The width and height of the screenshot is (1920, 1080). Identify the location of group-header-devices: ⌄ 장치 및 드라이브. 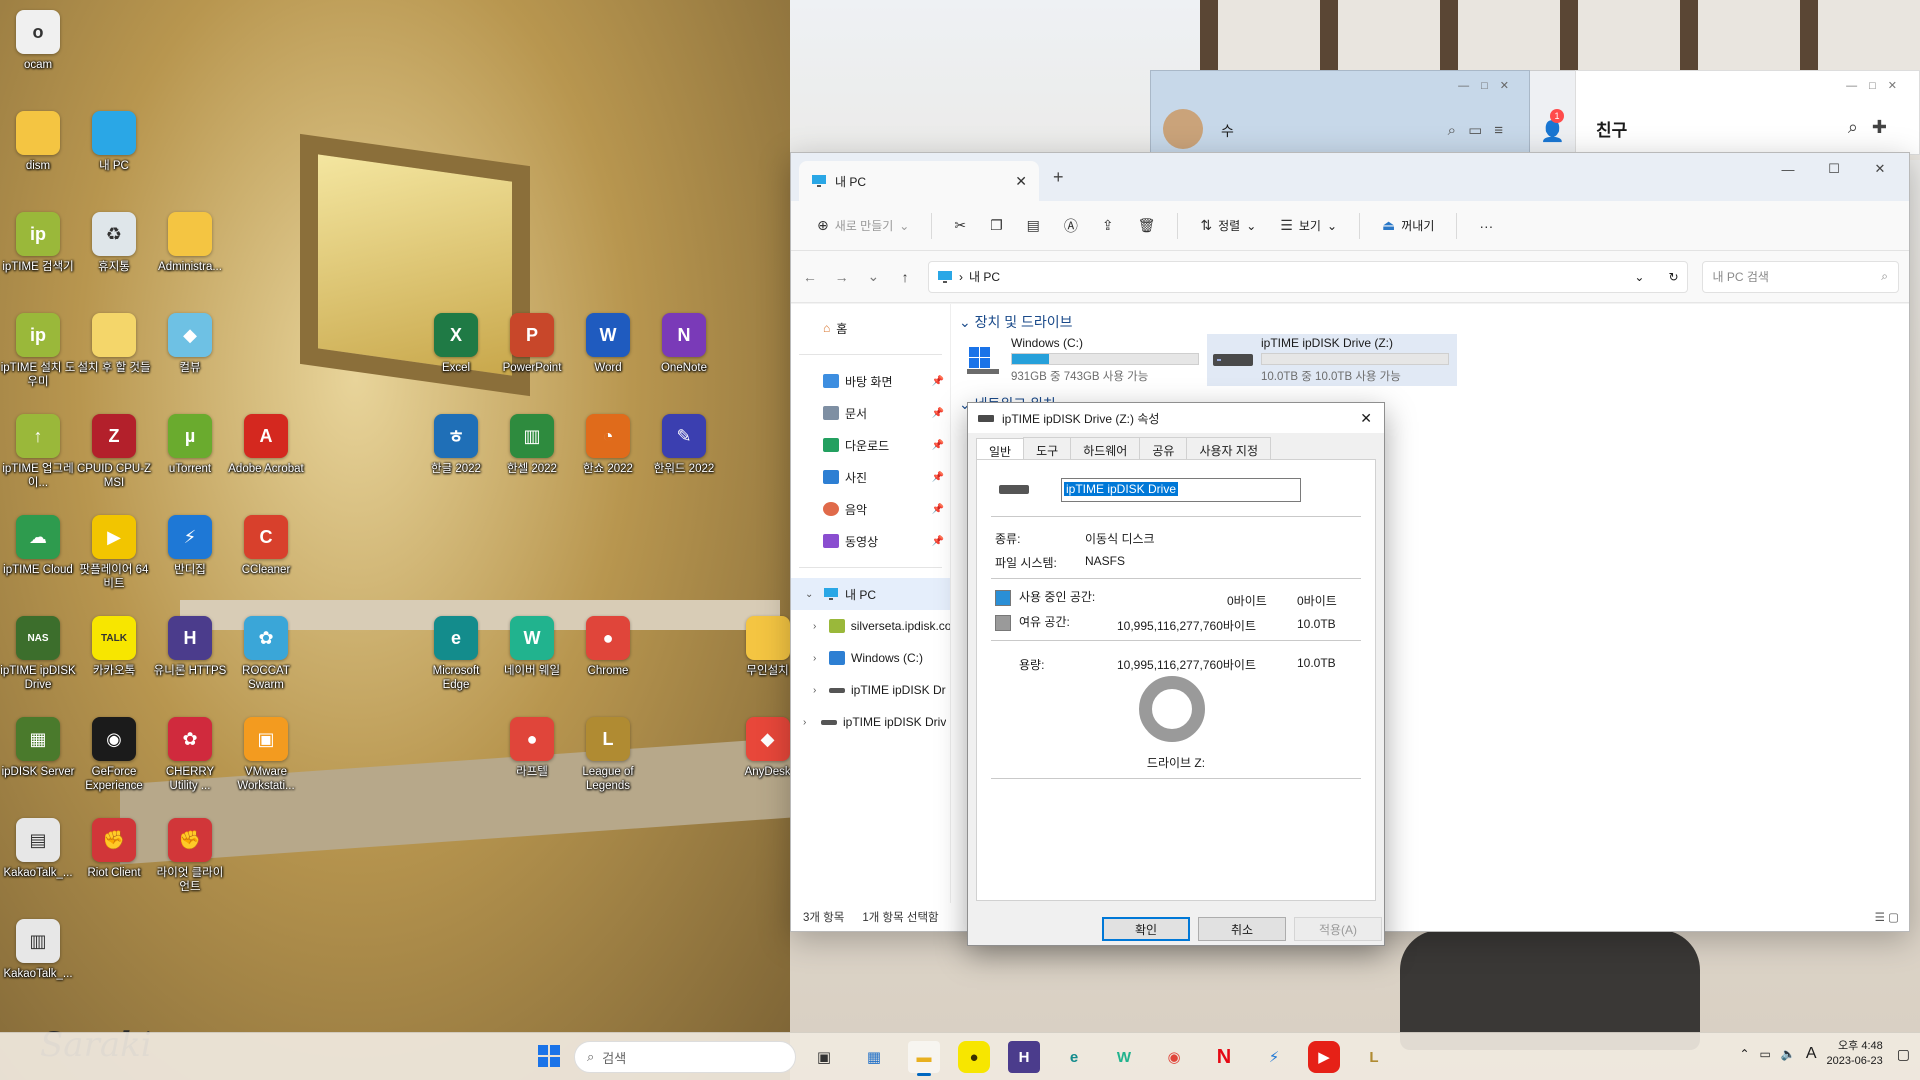
(1016, 322).